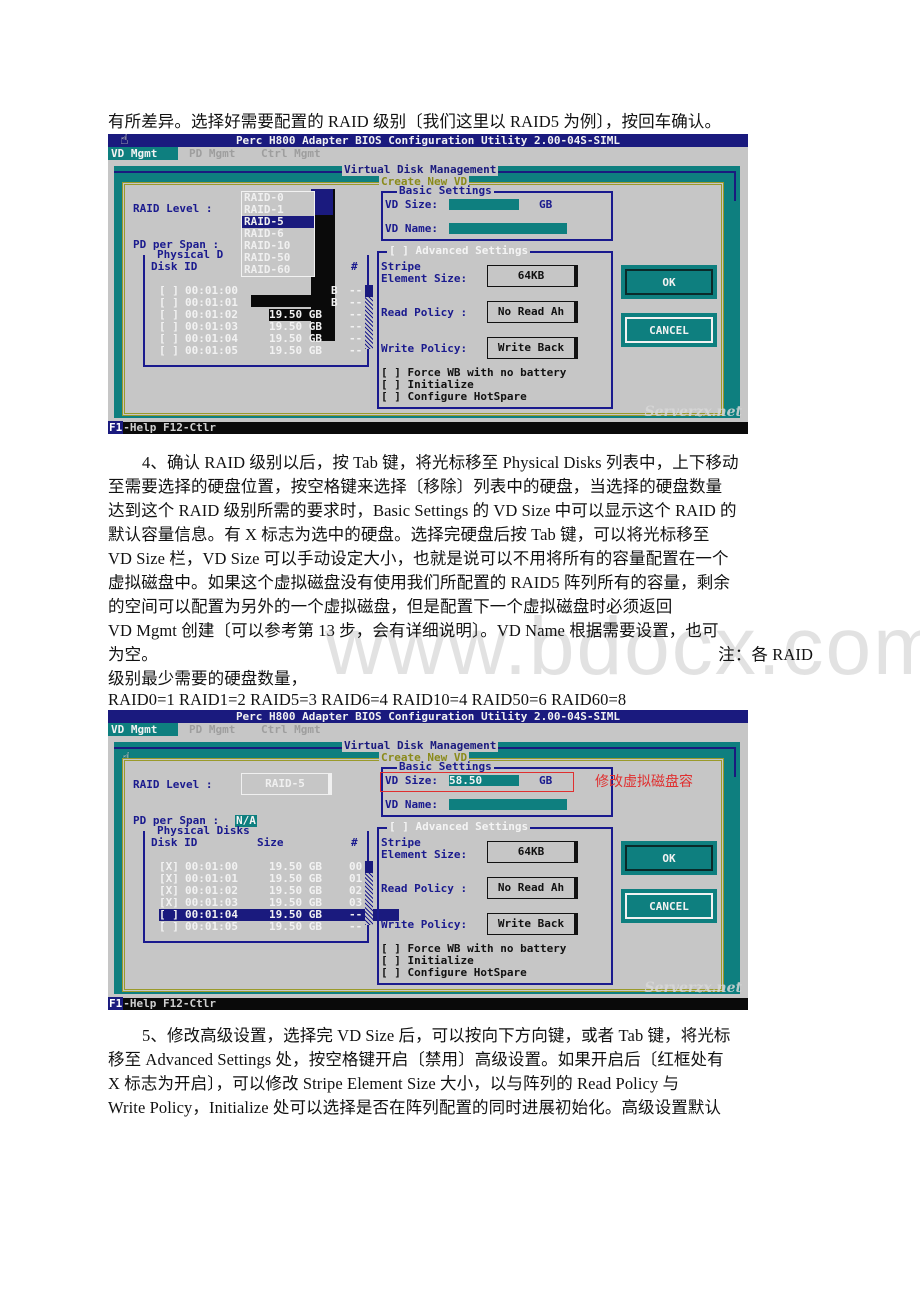  Describe the element at coordinates (424, 888) in the screenshot. I see `read-policy-label: Read Policy :` at that location.